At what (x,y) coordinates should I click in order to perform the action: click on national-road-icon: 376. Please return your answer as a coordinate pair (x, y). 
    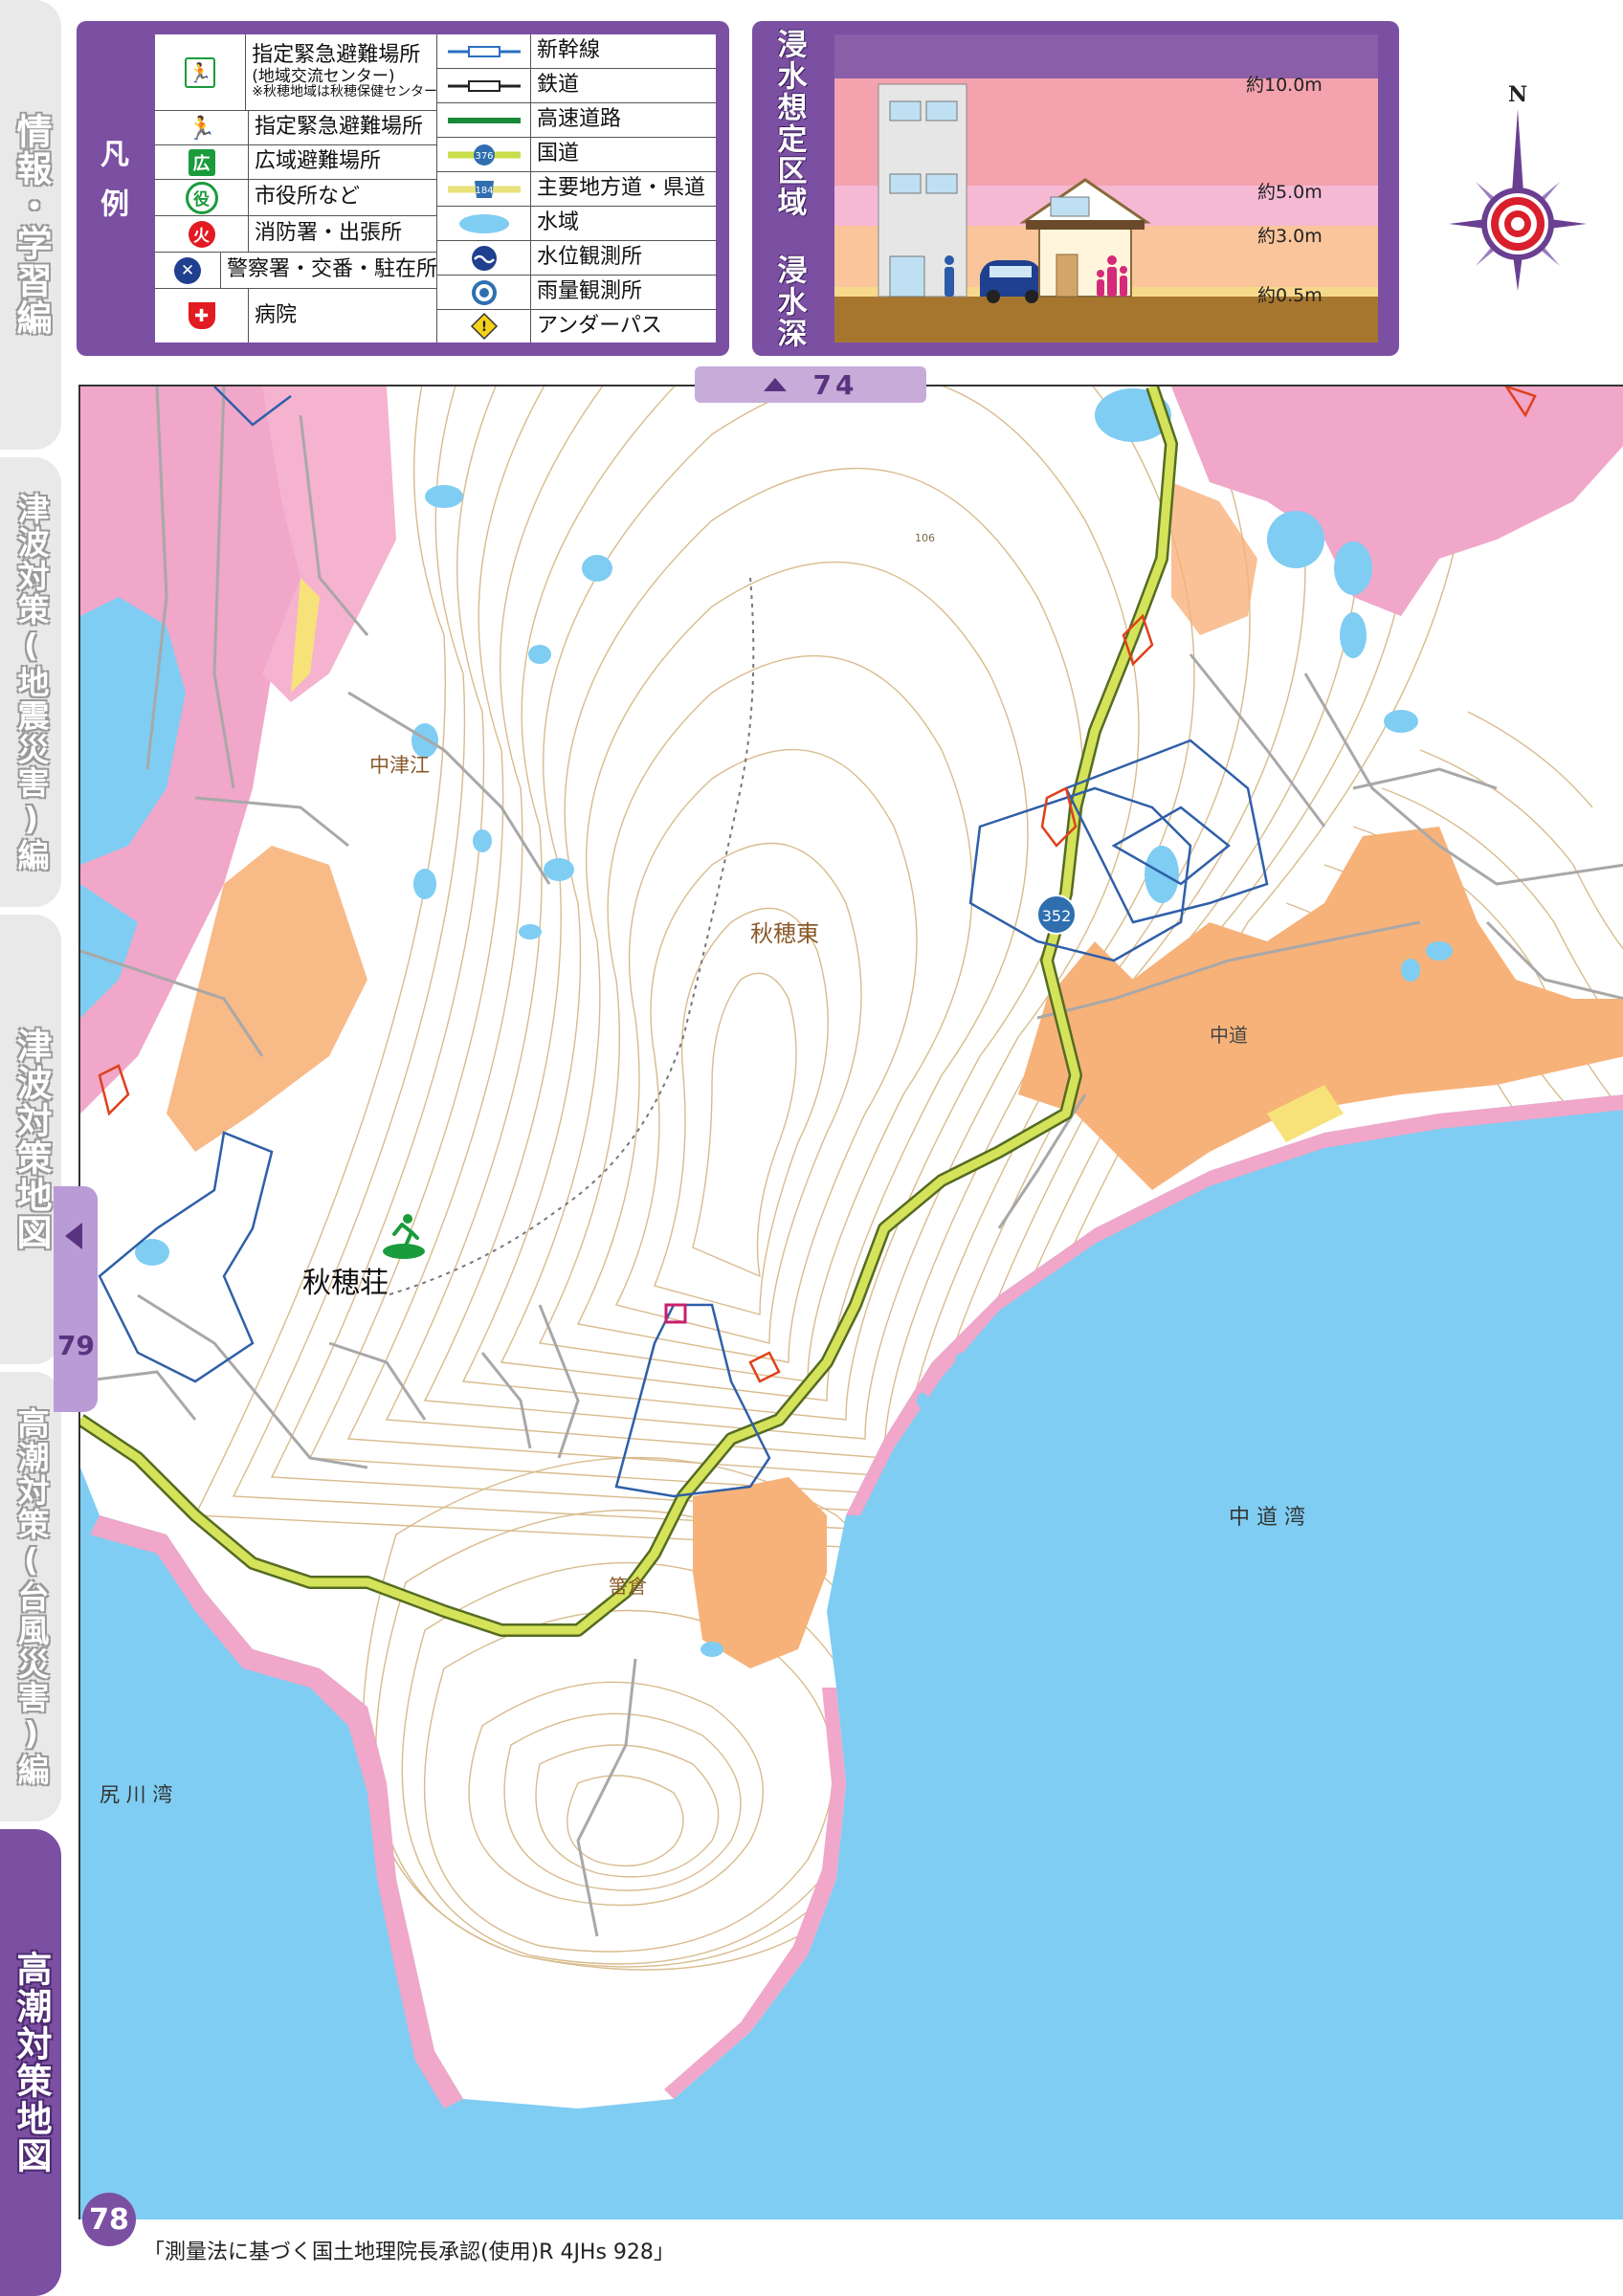
    Looking at the image, I should click on (484, 155).